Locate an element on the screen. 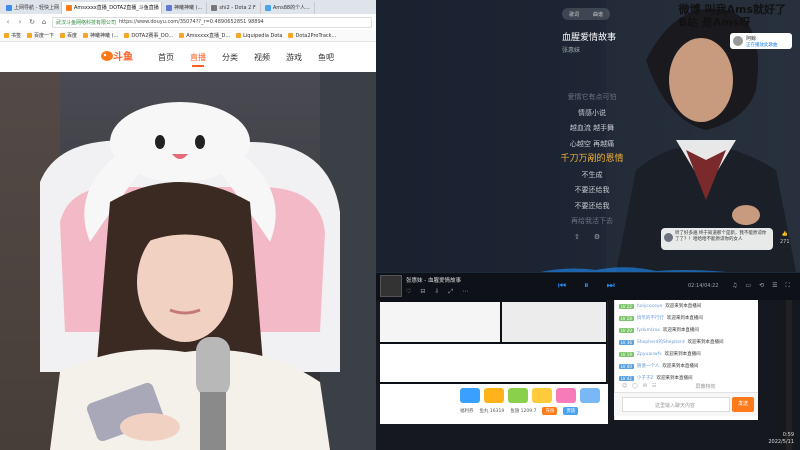 The image size is (800, 450). level-badge: LV 42 is located at coordinates (626, 378).